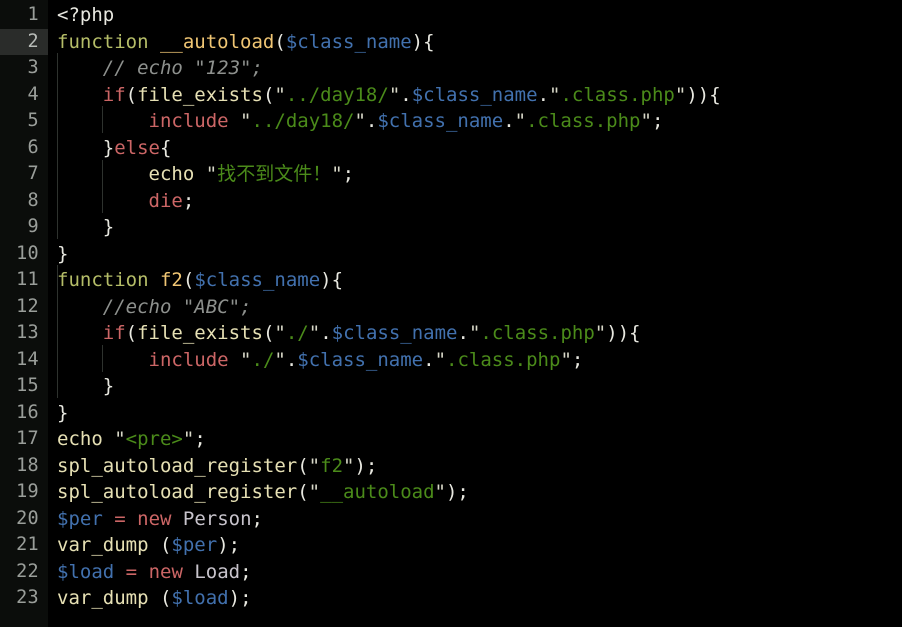  I want to click on code-token: echo, so click(80, 439).